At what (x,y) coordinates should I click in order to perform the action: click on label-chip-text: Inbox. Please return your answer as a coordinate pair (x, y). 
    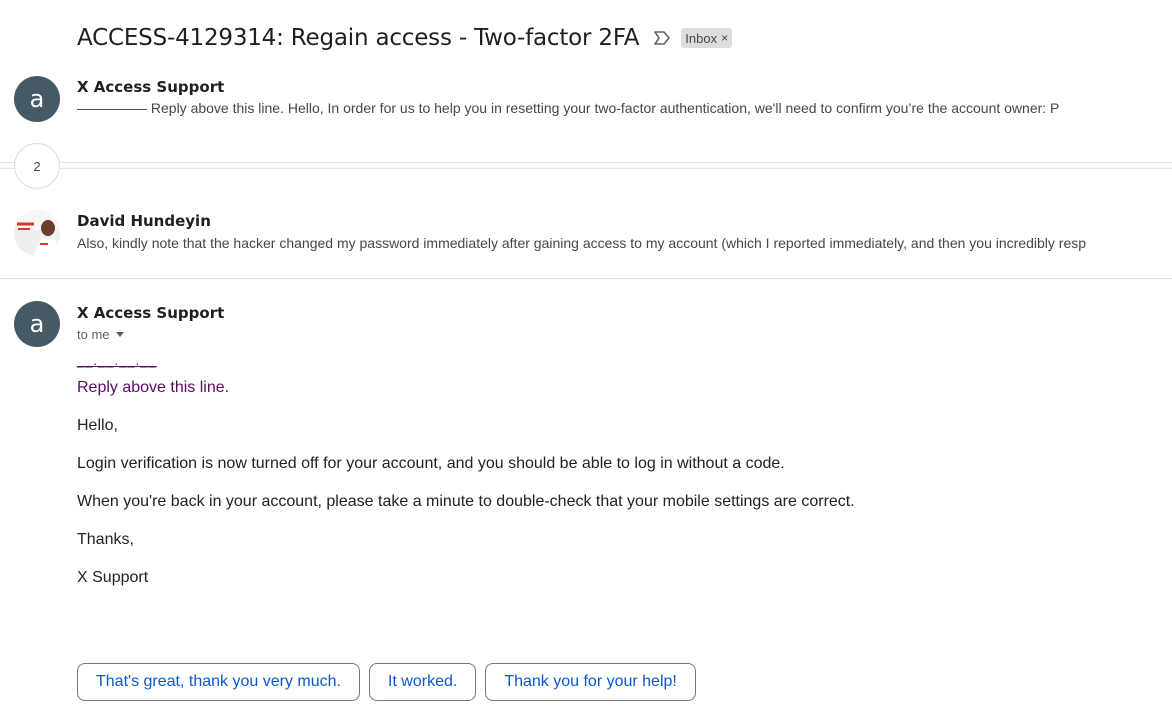
    Looking at the image, I should click on (701, 38).